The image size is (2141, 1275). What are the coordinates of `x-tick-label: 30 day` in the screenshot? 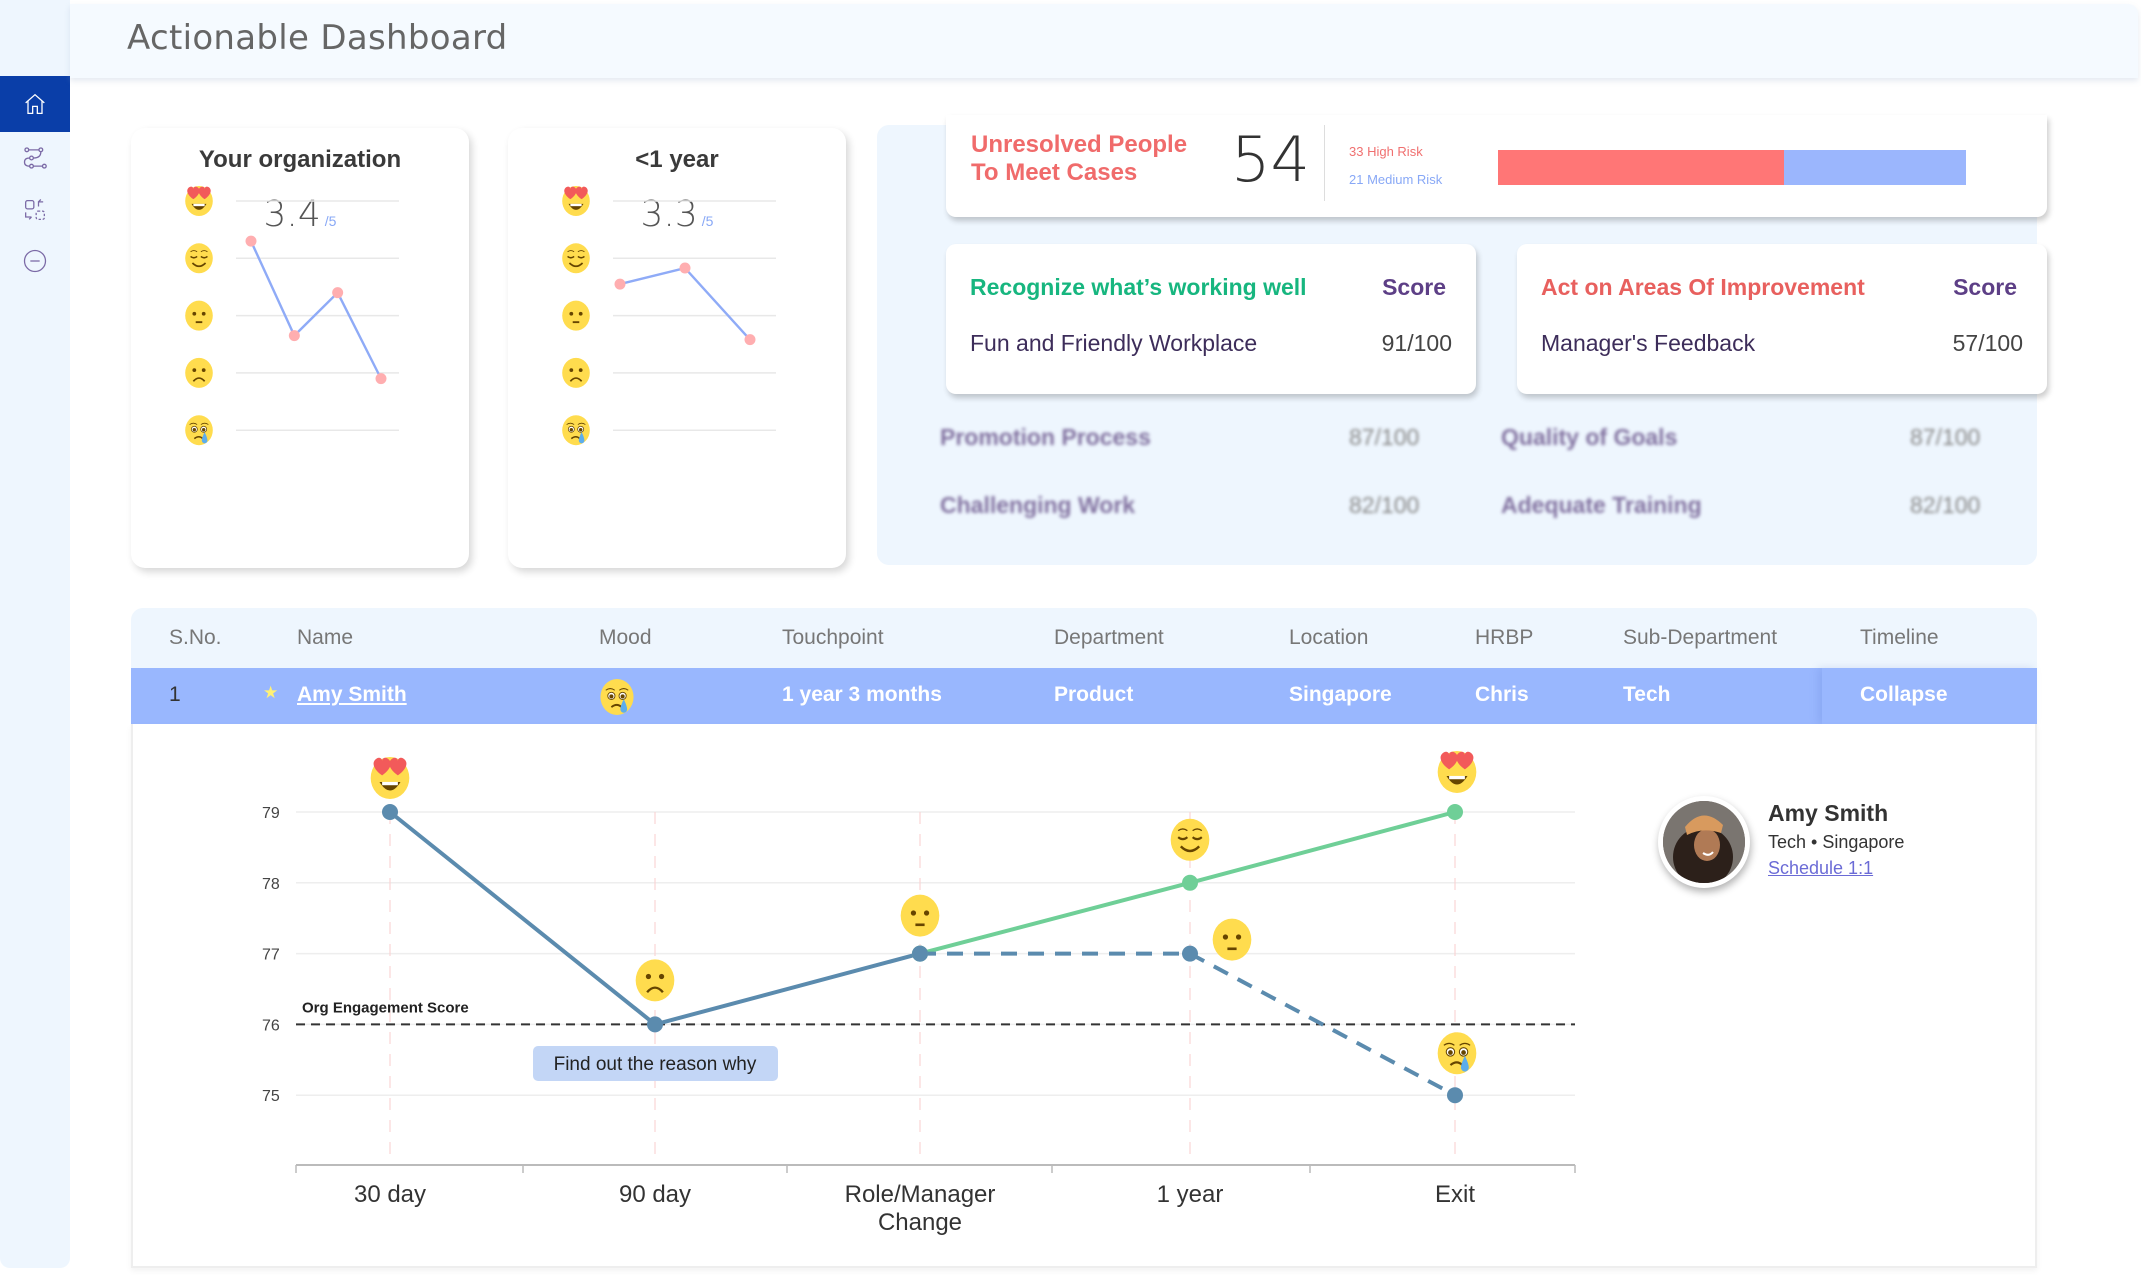 It's located at (390, 1194).